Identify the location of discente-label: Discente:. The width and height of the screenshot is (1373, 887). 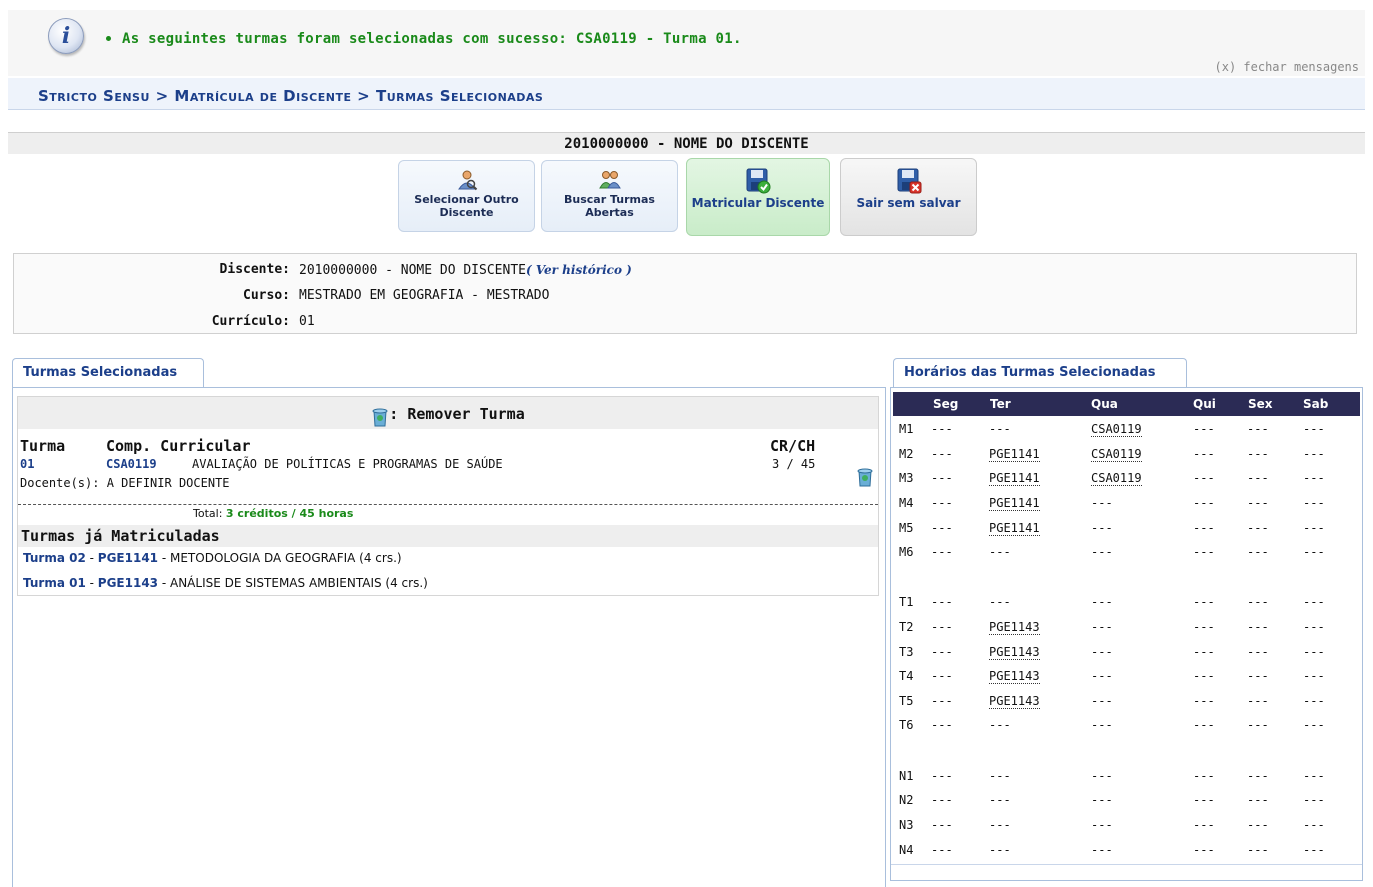
(254, 269).